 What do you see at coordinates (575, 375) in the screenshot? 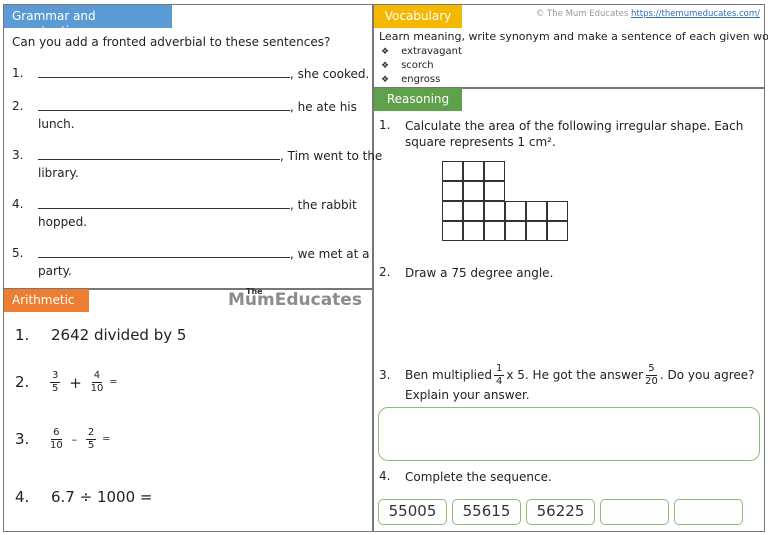
I see `q3-text-part2: x 5. He got the answer` at bounding box center [575, 375].